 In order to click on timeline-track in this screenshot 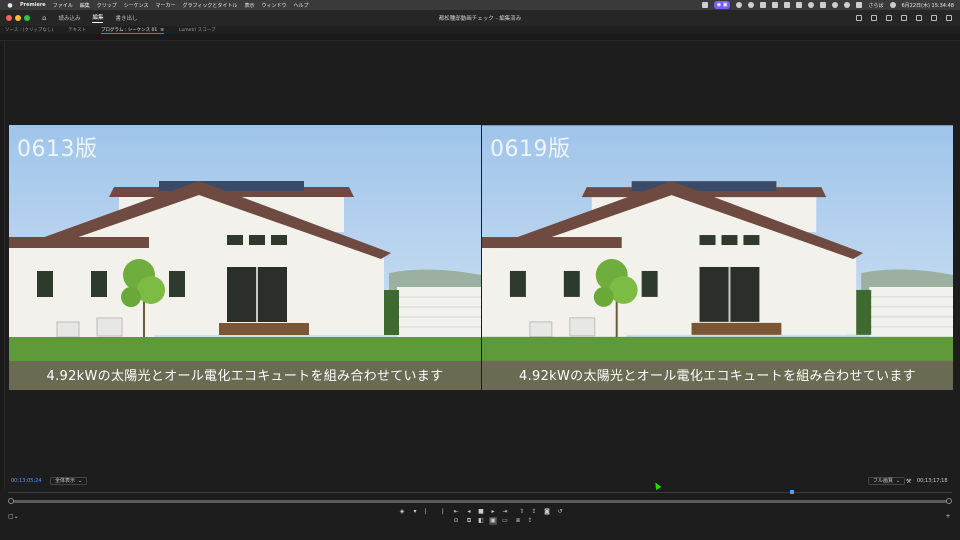, I will do `click(480, 492)`.